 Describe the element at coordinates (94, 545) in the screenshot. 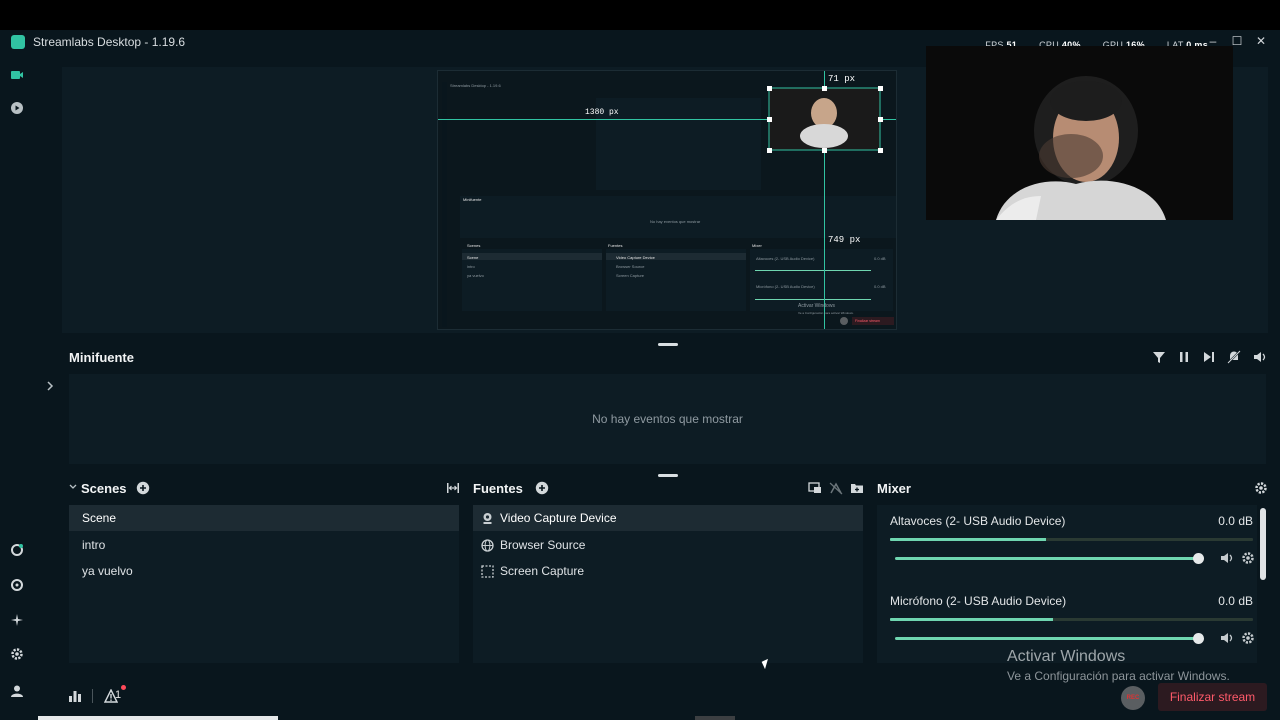

I see `scene-item-label: intro` at that location.